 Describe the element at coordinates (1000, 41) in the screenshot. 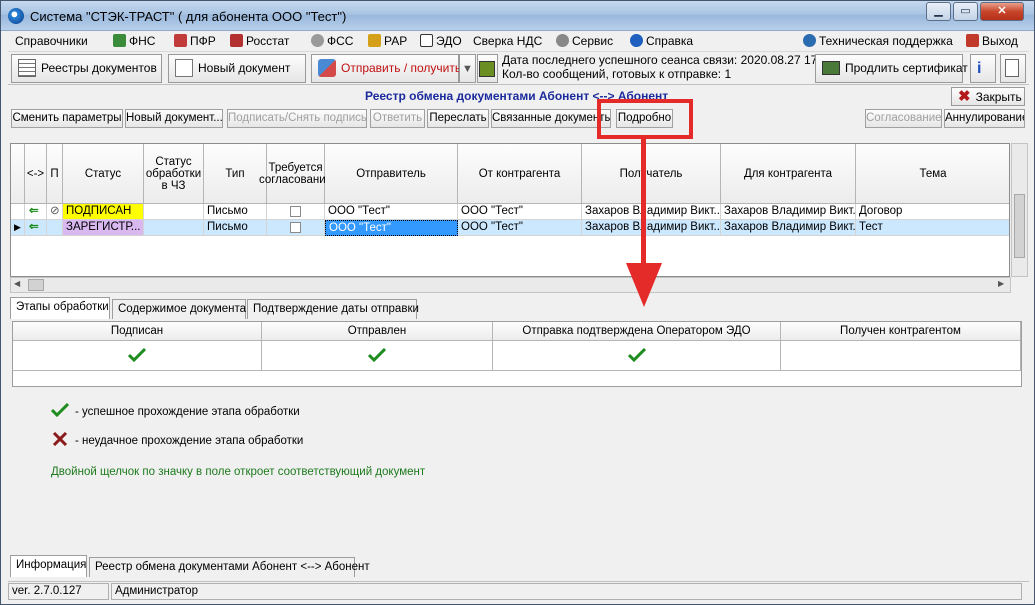

I see `menu-label: Выход` at that location.